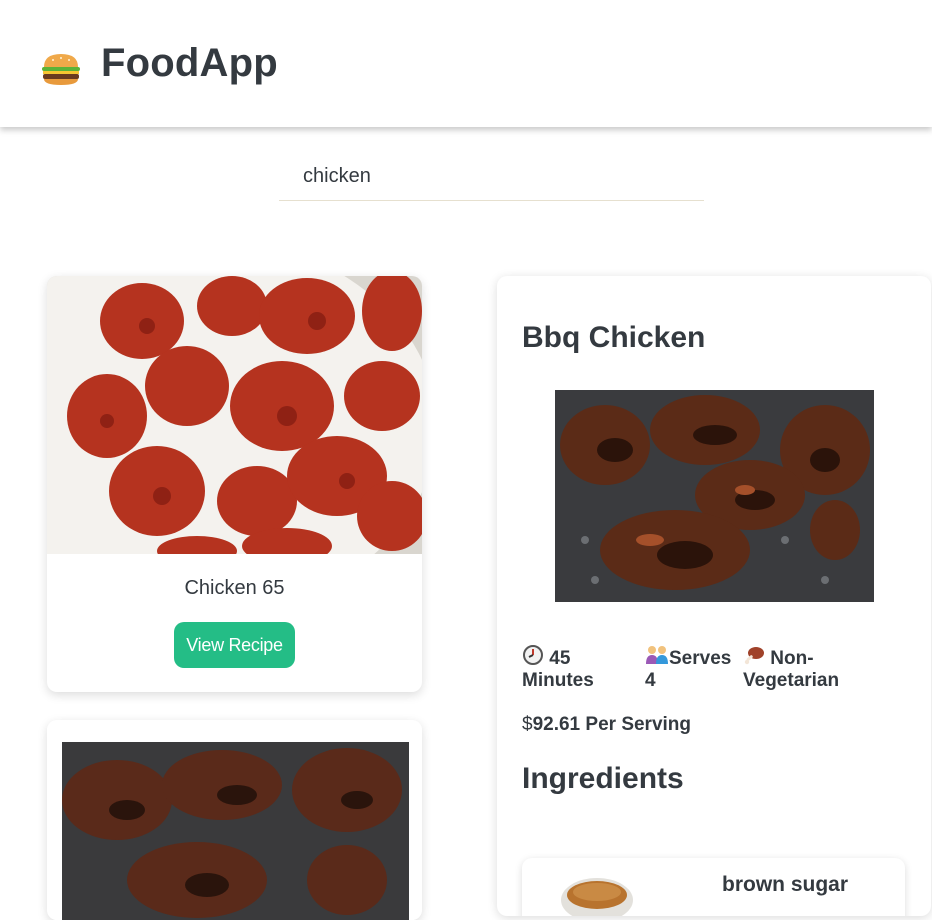  What do you see at coordinates (234, 588) in the screenshot?
I see `recipe-title: Chicken 65` at bounding box center [234, 588].